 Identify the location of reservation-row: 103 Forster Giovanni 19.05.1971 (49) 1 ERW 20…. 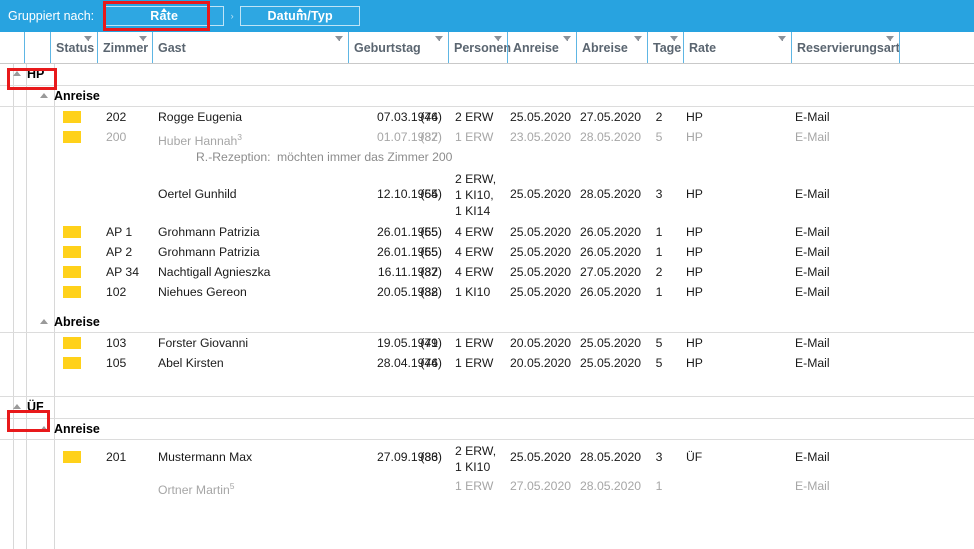
(487, 343).